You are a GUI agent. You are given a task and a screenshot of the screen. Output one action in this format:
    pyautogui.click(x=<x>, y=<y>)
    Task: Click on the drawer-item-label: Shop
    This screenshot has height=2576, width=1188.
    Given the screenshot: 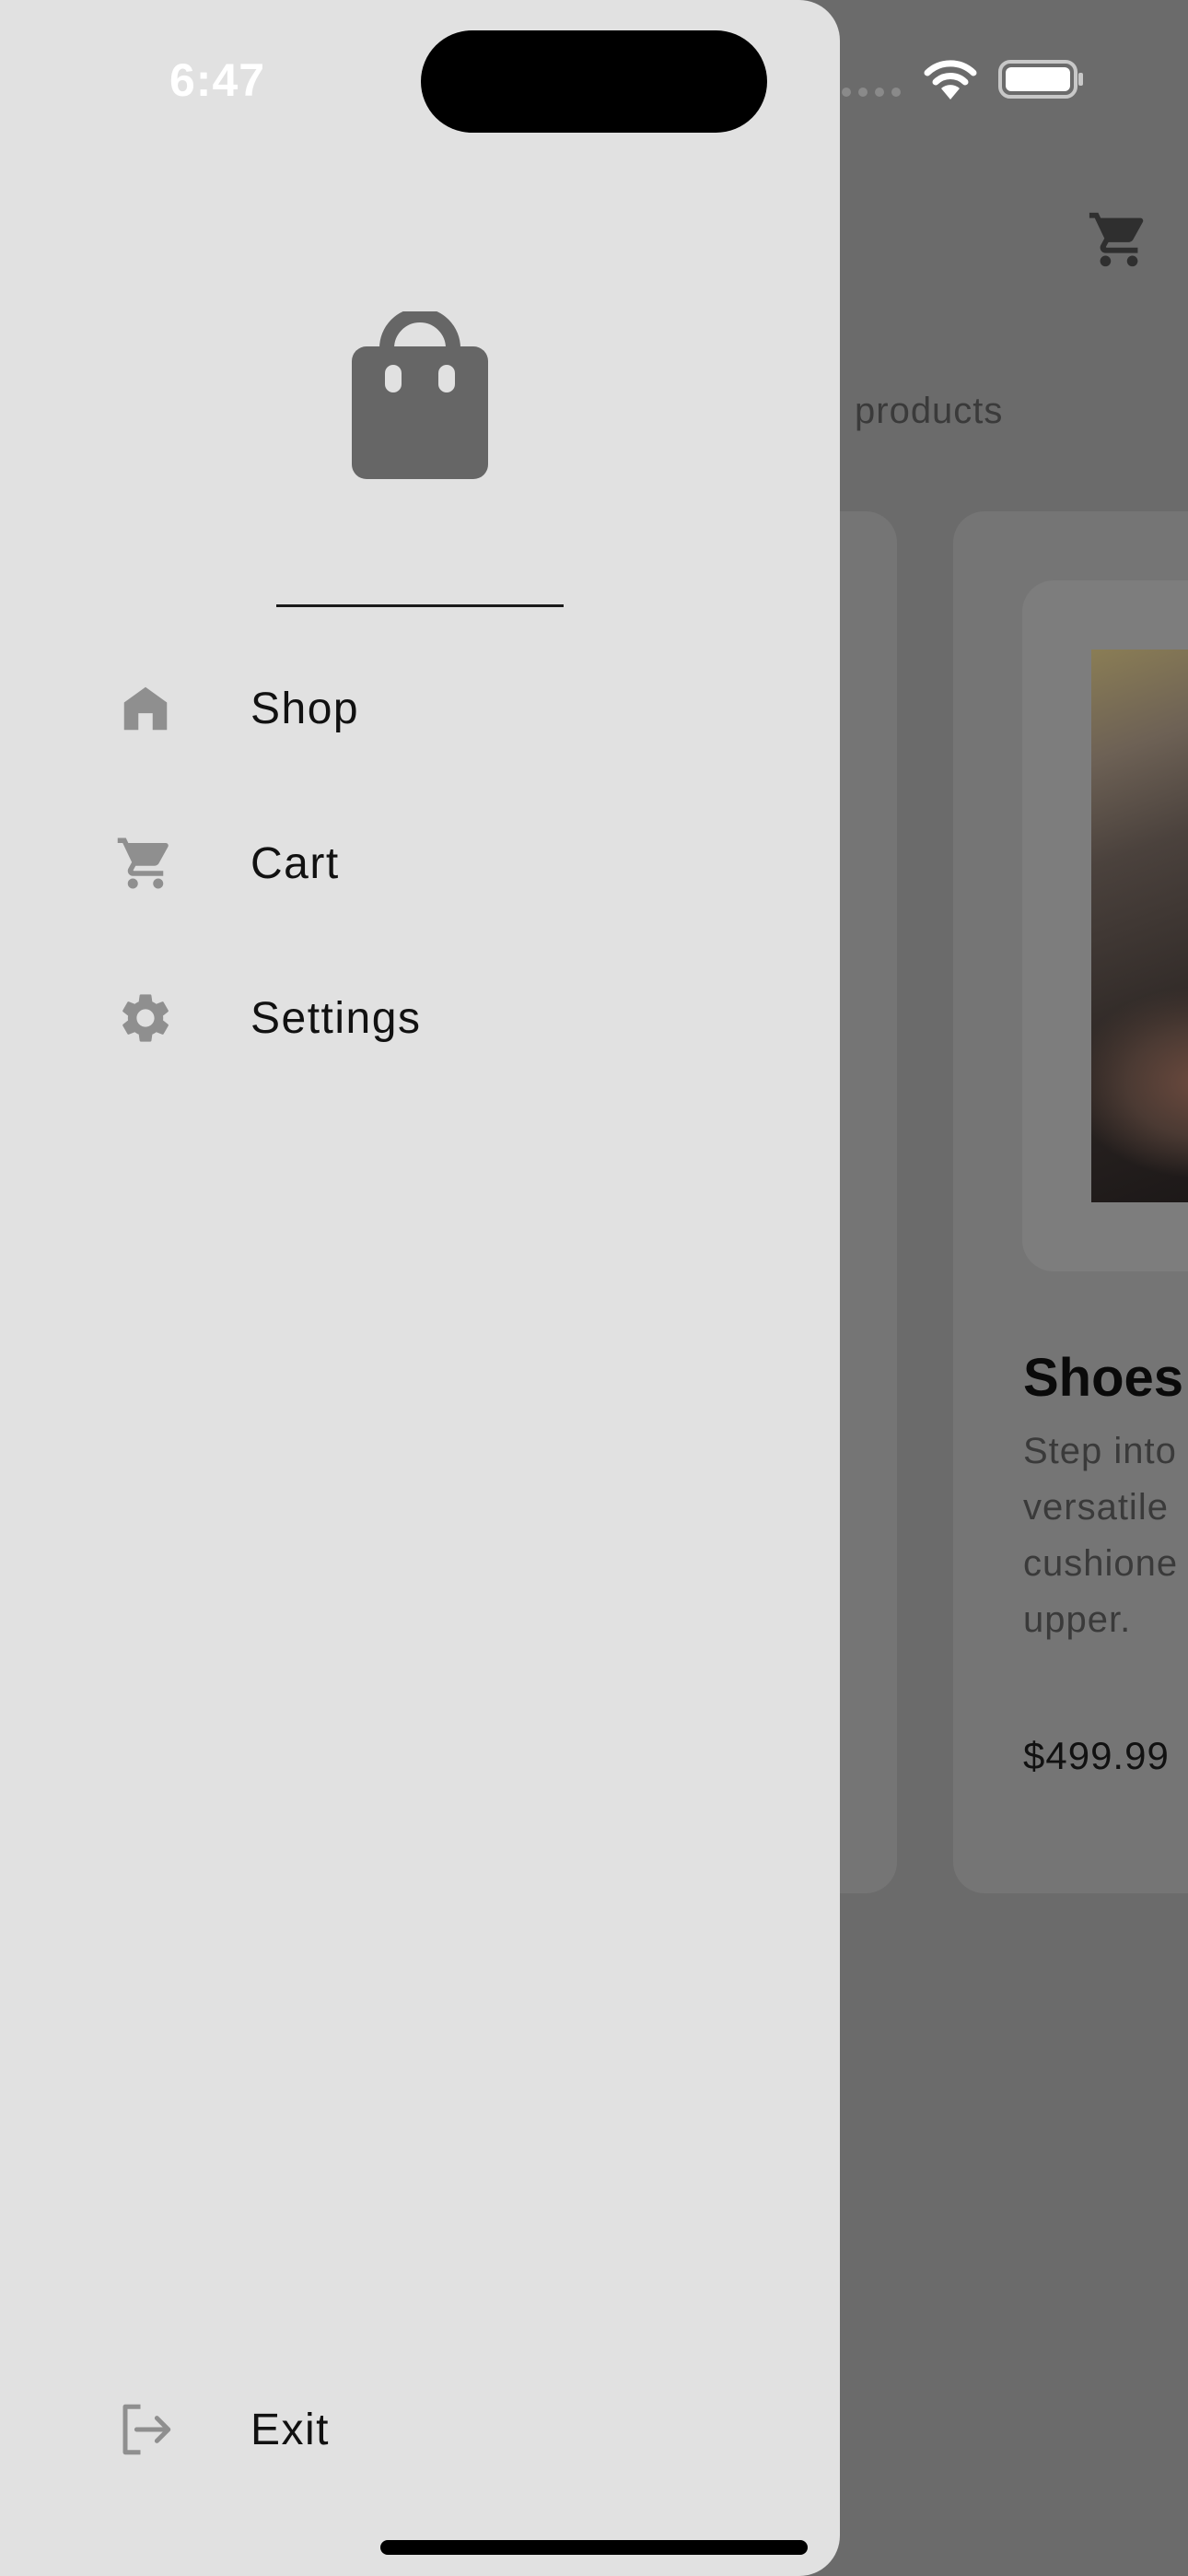 What is the action you would take?
    pyautogui.click(x=305, y=708)
    